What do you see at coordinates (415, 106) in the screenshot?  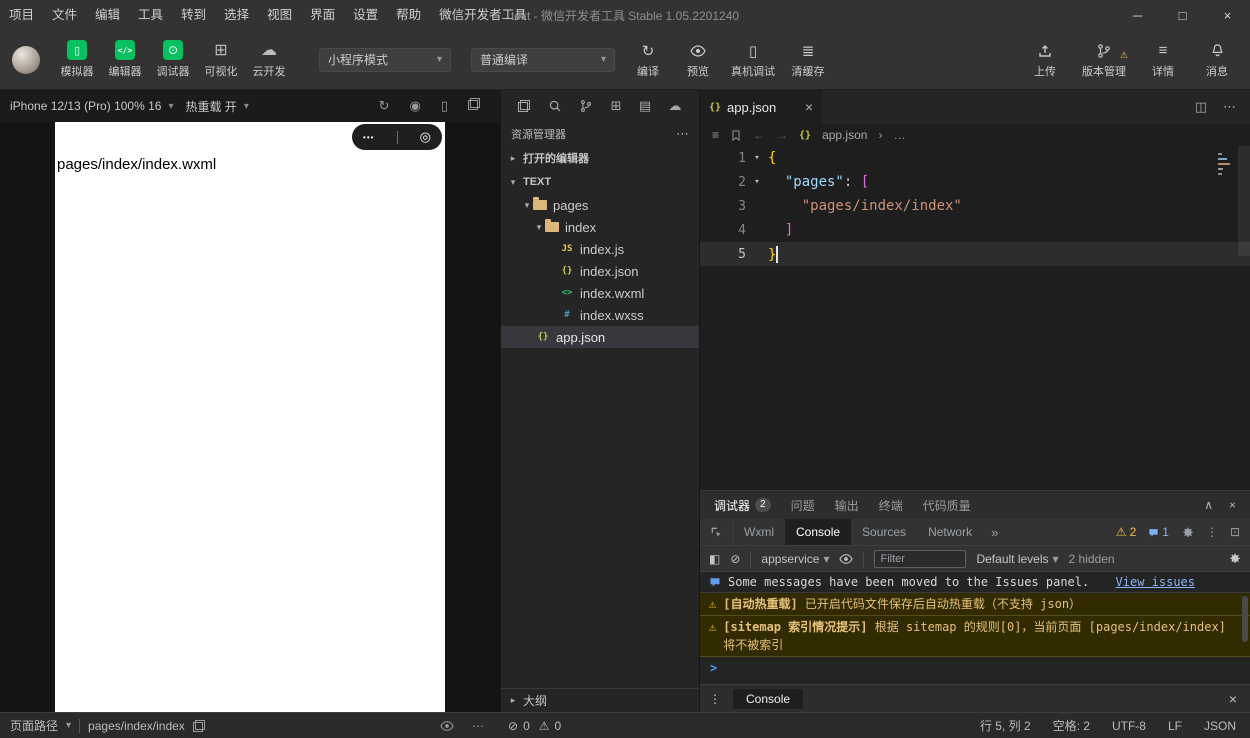 I see `record-button: ◉` at bounding box center [415, 106].